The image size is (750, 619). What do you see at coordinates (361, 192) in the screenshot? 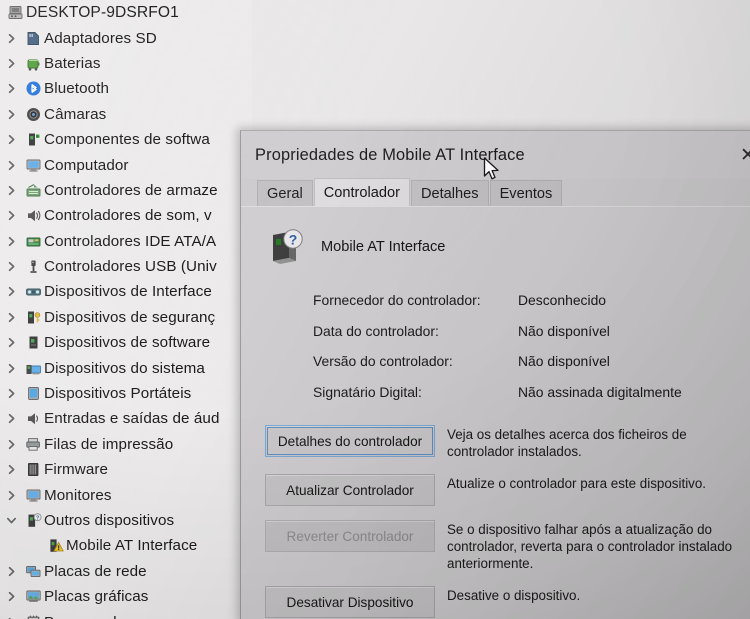
I see `tab-controlador: Controlador` at bounding box center [361, 192].